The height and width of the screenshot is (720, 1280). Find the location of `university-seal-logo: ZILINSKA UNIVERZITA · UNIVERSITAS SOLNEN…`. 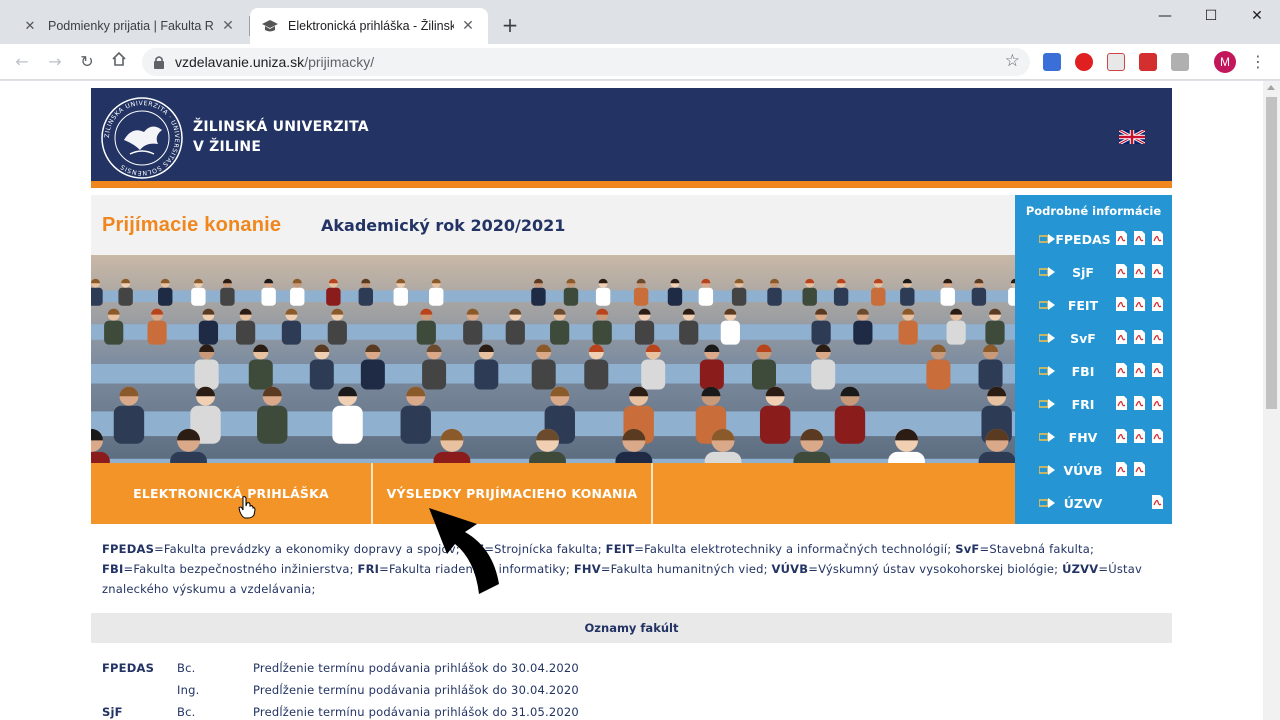

university-seal-logo: ZILINSKA UNIVERZITA · UNIVERSITAS SOLNEN… is located at coordinates (142, 138).